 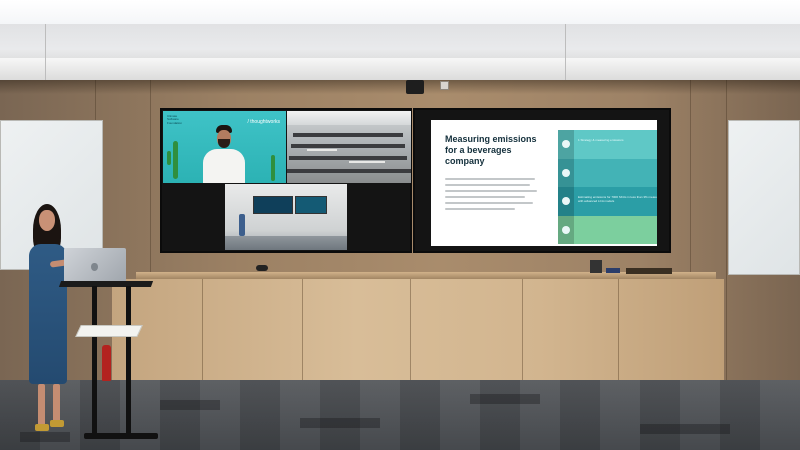 What do you see at coordinates (566, 229) in the screenshot?
I see `check-icon` at bounding box center [566, 229].